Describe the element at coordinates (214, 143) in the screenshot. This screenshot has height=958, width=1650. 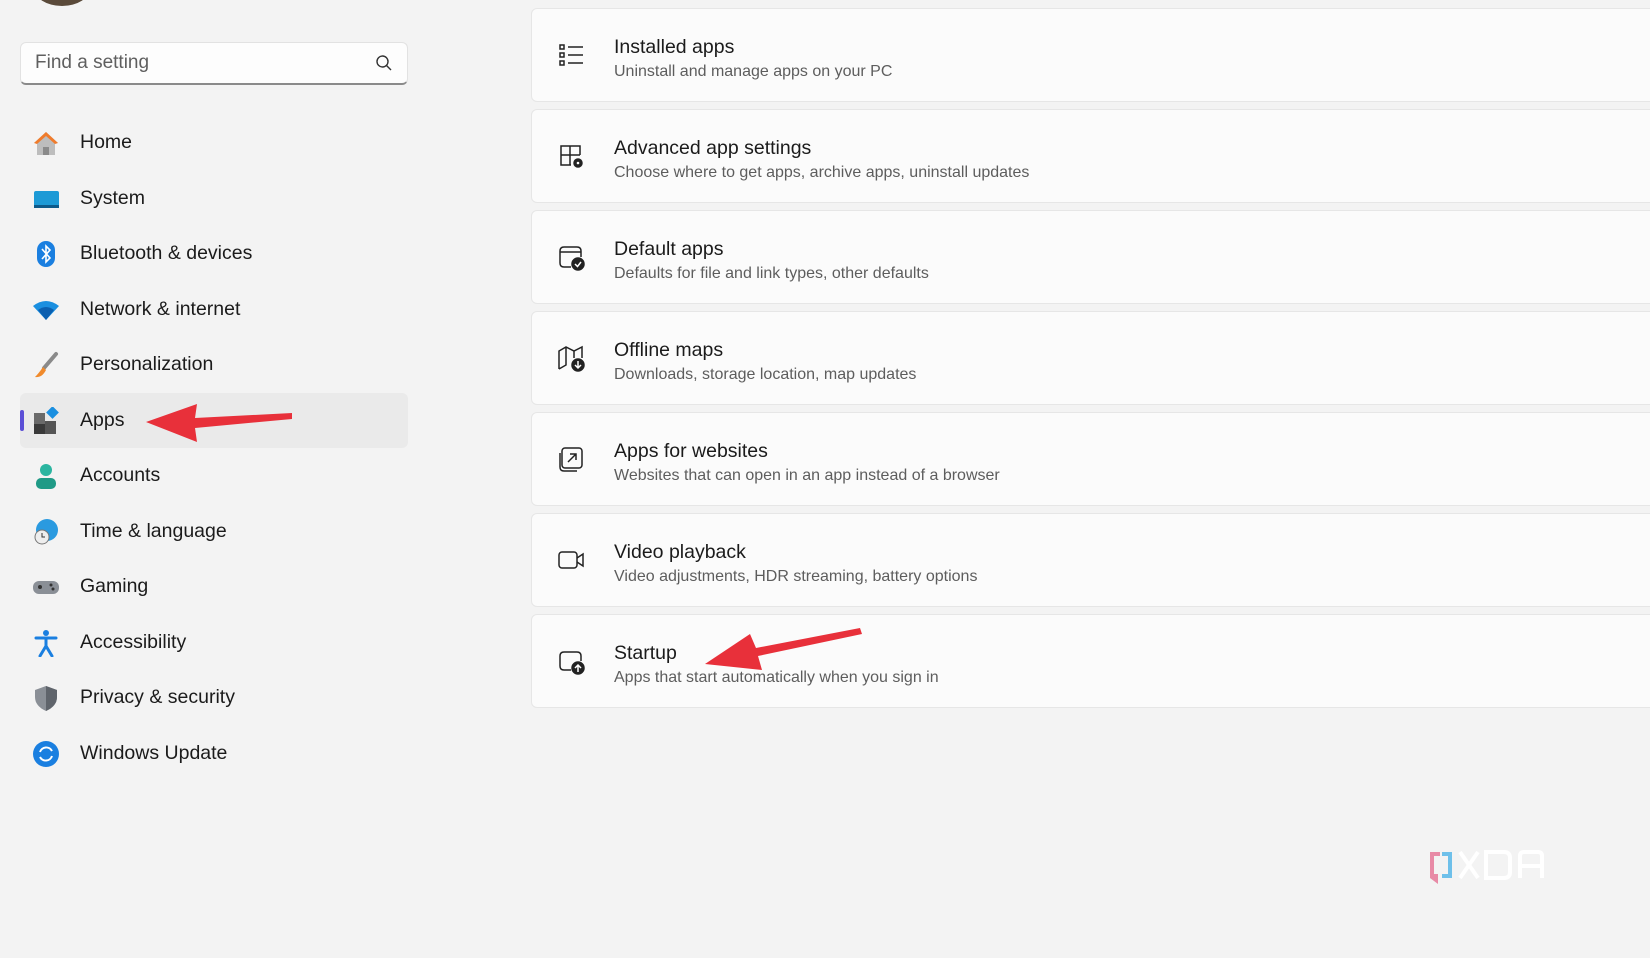
I see `sidebar-item-home: Home` at that location.